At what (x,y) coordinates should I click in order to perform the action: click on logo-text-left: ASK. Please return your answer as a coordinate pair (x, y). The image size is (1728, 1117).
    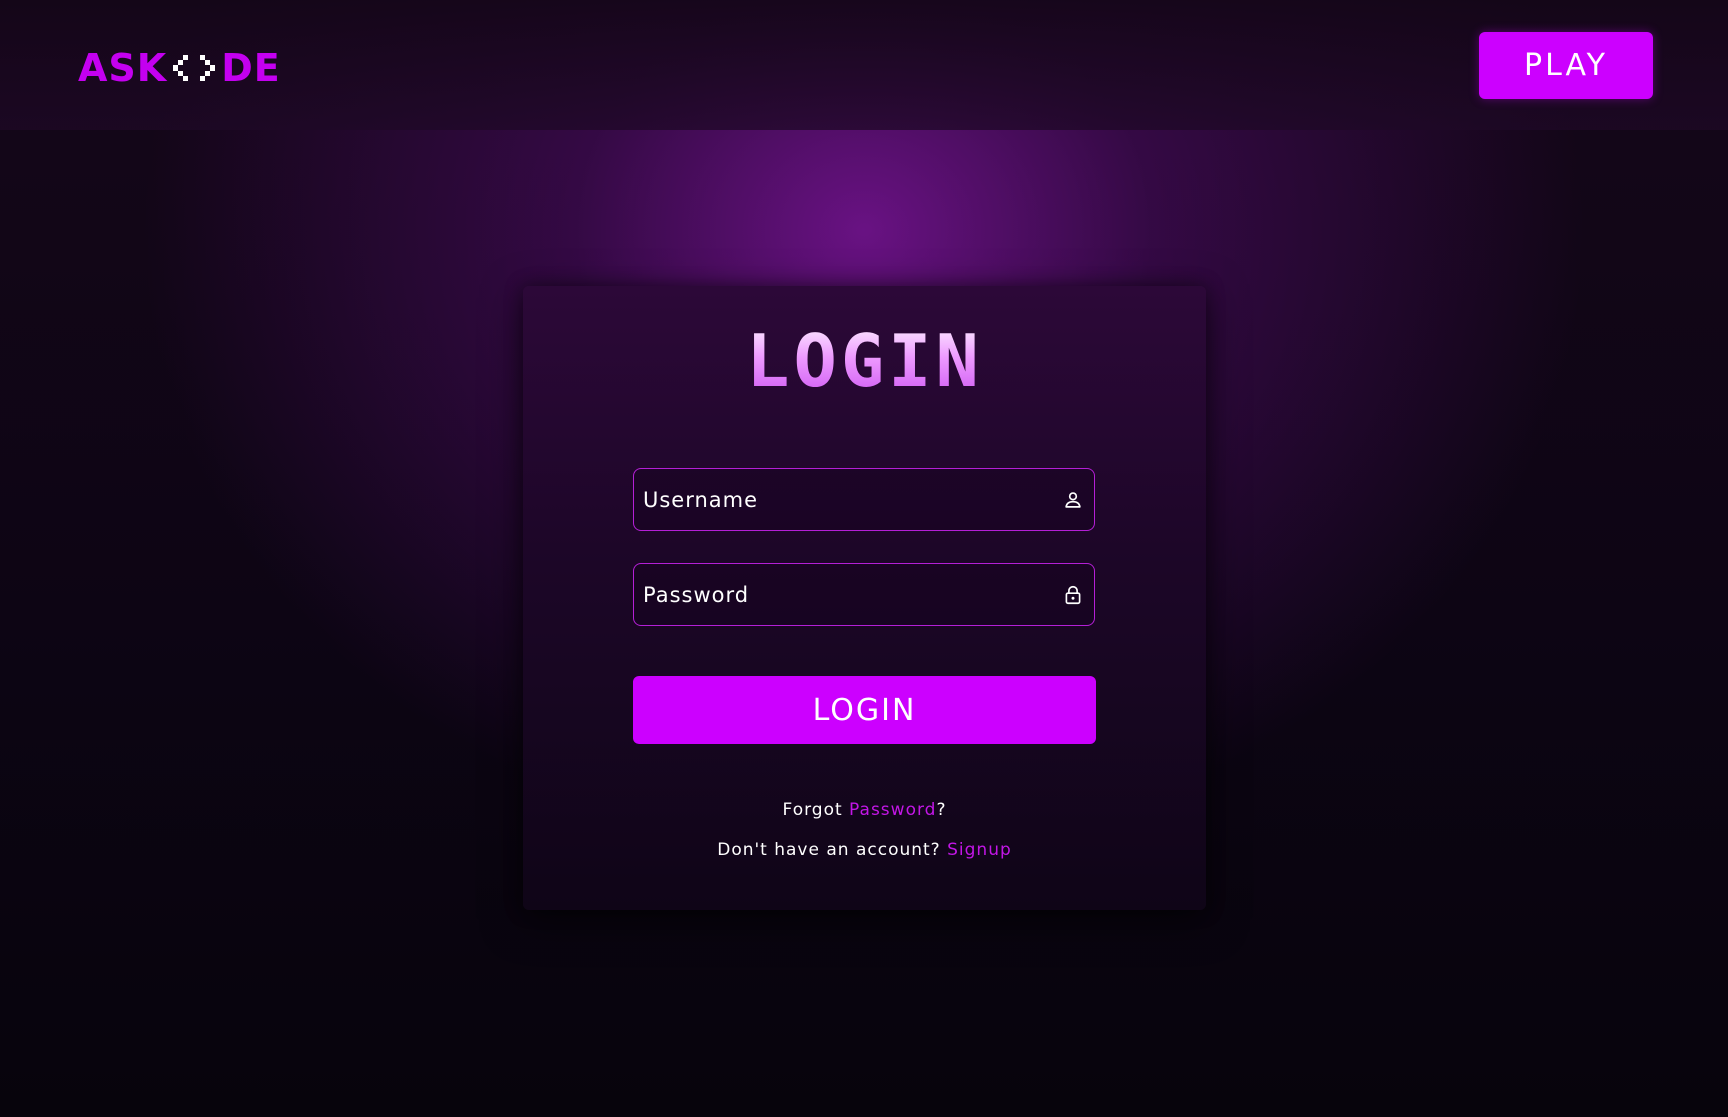
    Looking at the image, I should click on (123, 68).